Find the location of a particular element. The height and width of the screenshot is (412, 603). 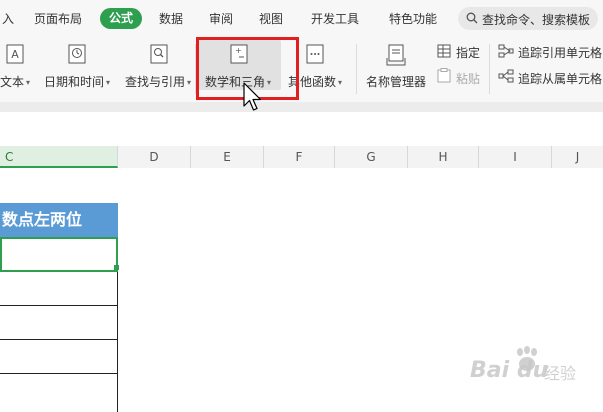

column-header-f: F is located at coordinates (299, 157).